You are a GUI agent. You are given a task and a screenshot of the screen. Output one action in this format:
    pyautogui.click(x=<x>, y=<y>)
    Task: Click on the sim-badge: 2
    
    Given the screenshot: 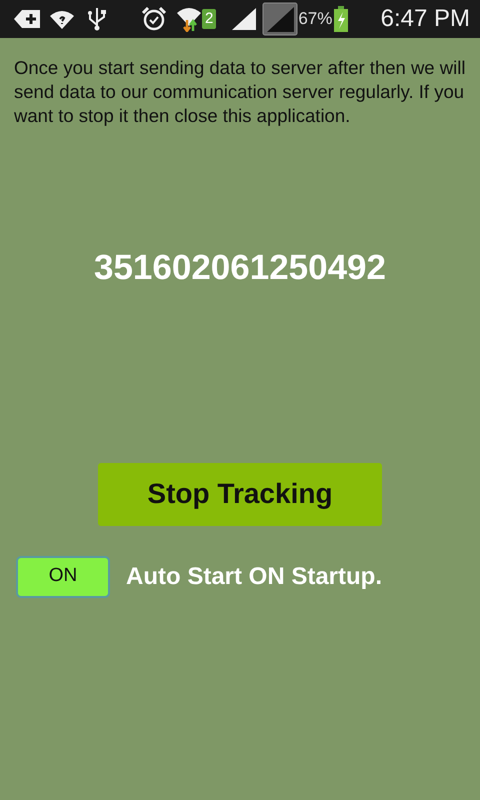 What is the action you would take?
    pyautogui.click(x=209, y=19)
    